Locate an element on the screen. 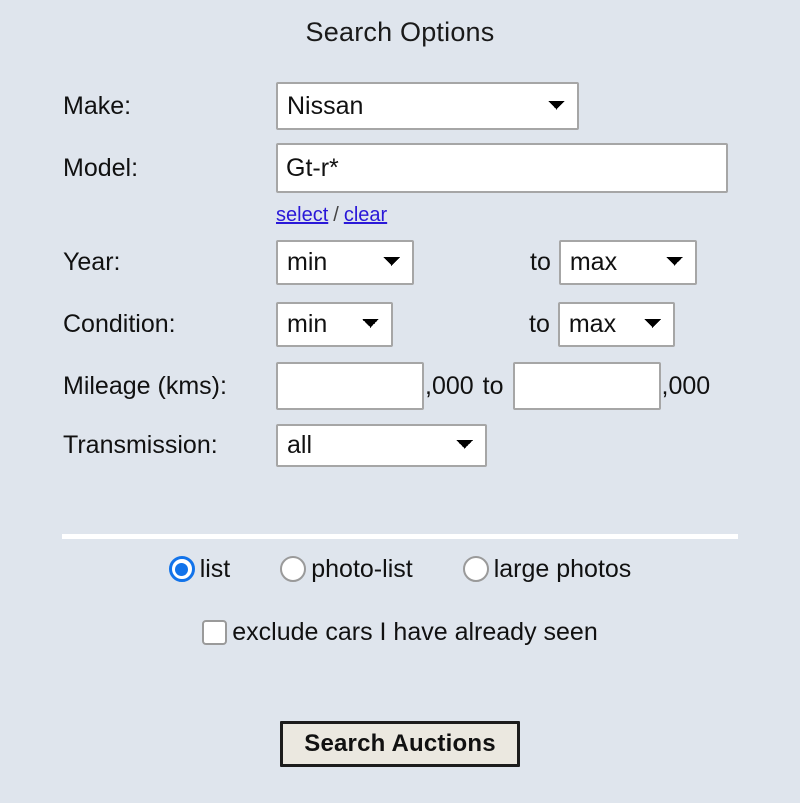 The image size is (800, 803). mileage-min-suffix: ,000 is located at coordinates (449, 385).